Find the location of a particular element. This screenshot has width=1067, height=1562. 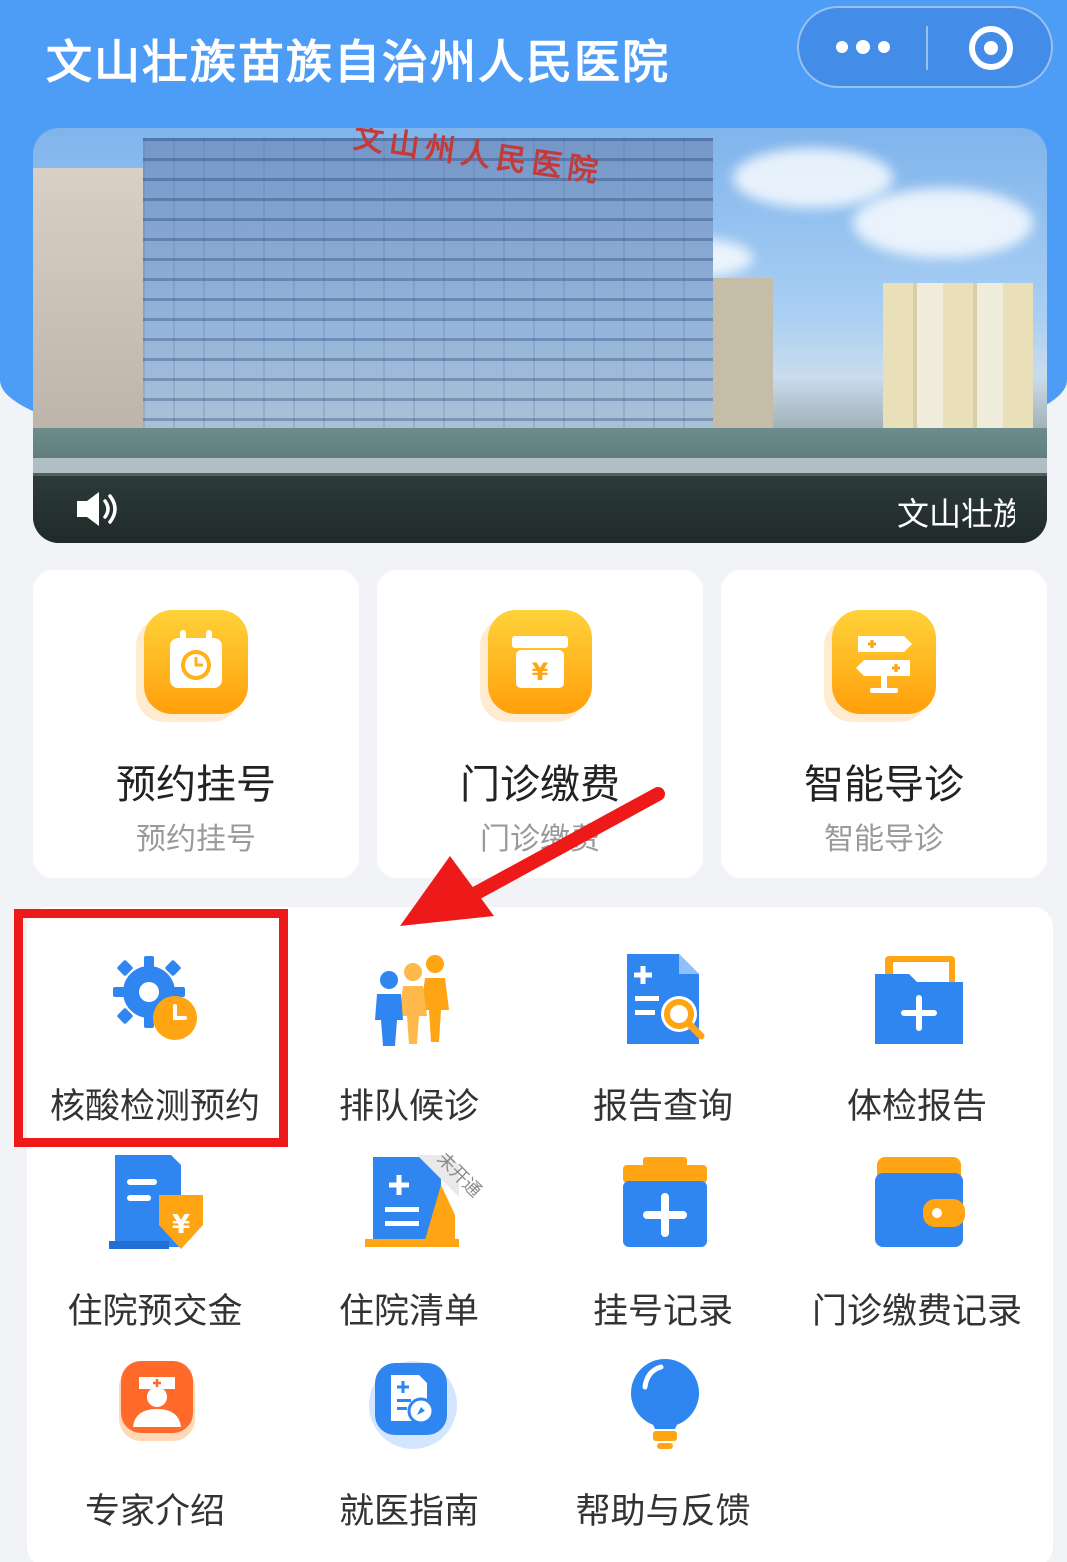

speaker-icon is located at coordinates (99, 509).